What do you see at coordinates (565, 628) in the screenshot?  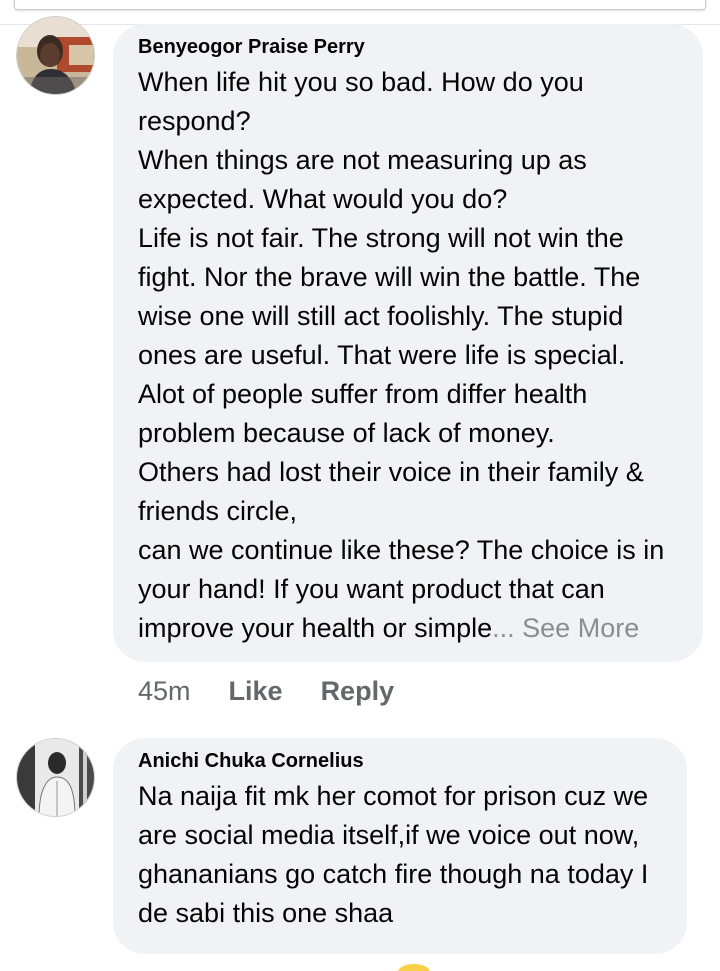 I see `see-more-link: ... See More` at bounding box center [565, 628].